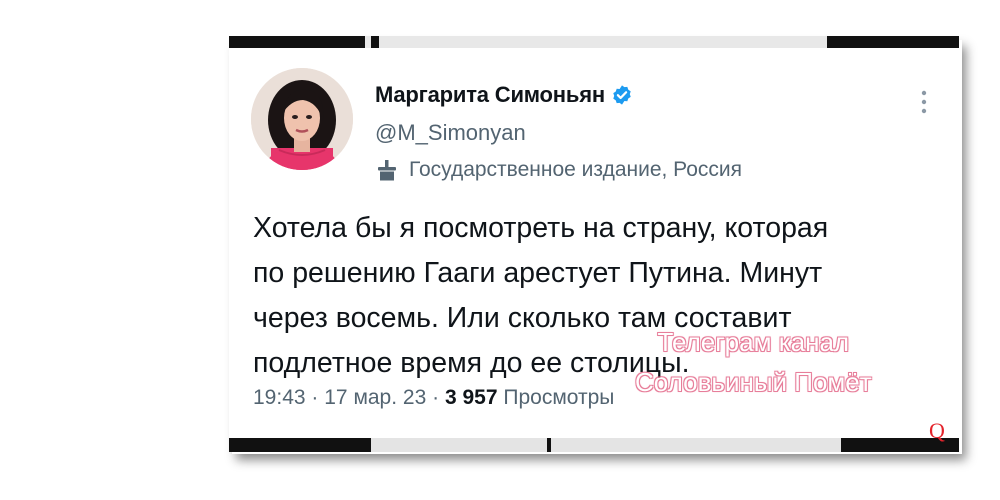 The width and height of the screenshot is (1000, 500). I want to click on tweet-meta: 19:43 · 17 мар. 23 · 3 957 Просмотры, so click(433, 398).